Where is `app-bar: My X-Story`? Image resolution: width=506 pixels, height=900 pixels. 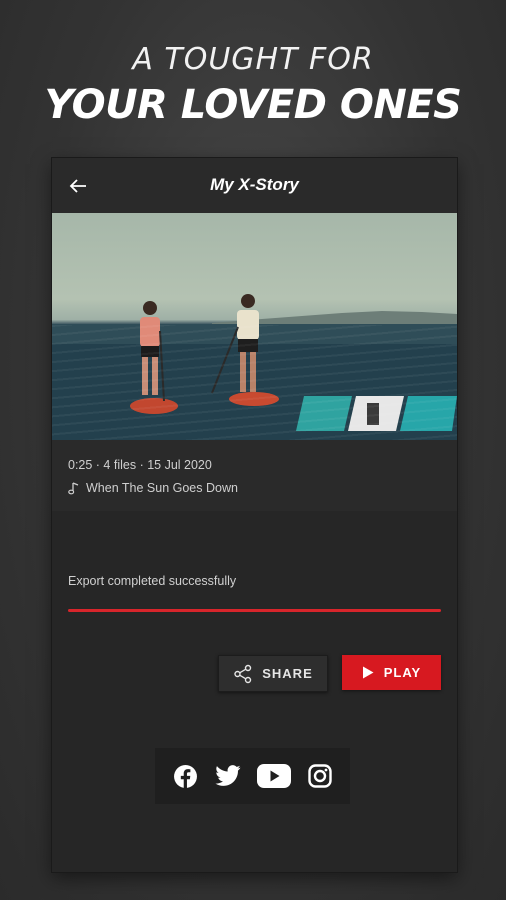
app-bar: My X-Story is located at coordinates (254, 185).